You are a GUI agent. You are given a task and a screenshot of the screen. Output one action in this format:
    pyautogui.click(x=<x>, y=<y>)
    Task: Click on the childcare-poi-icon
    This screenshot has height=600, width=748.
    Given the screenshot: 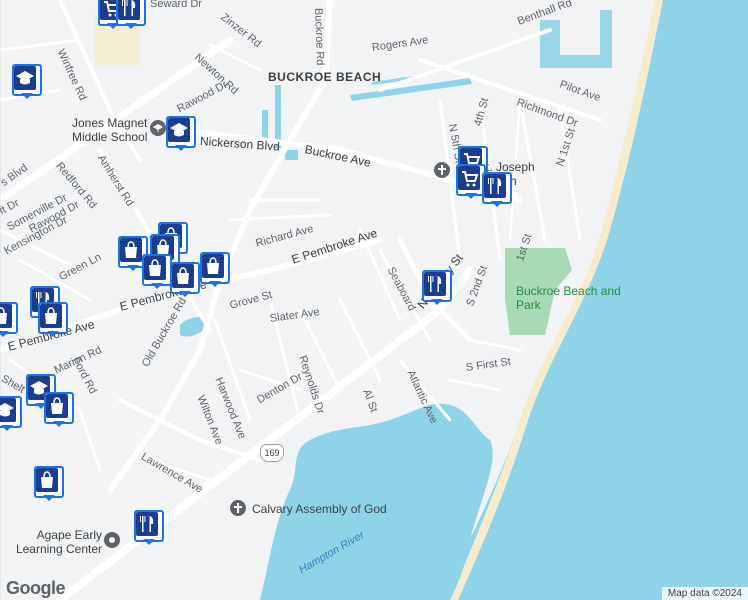 What is the action you would take?
    pyautogui.click(x=112, y=540)
    